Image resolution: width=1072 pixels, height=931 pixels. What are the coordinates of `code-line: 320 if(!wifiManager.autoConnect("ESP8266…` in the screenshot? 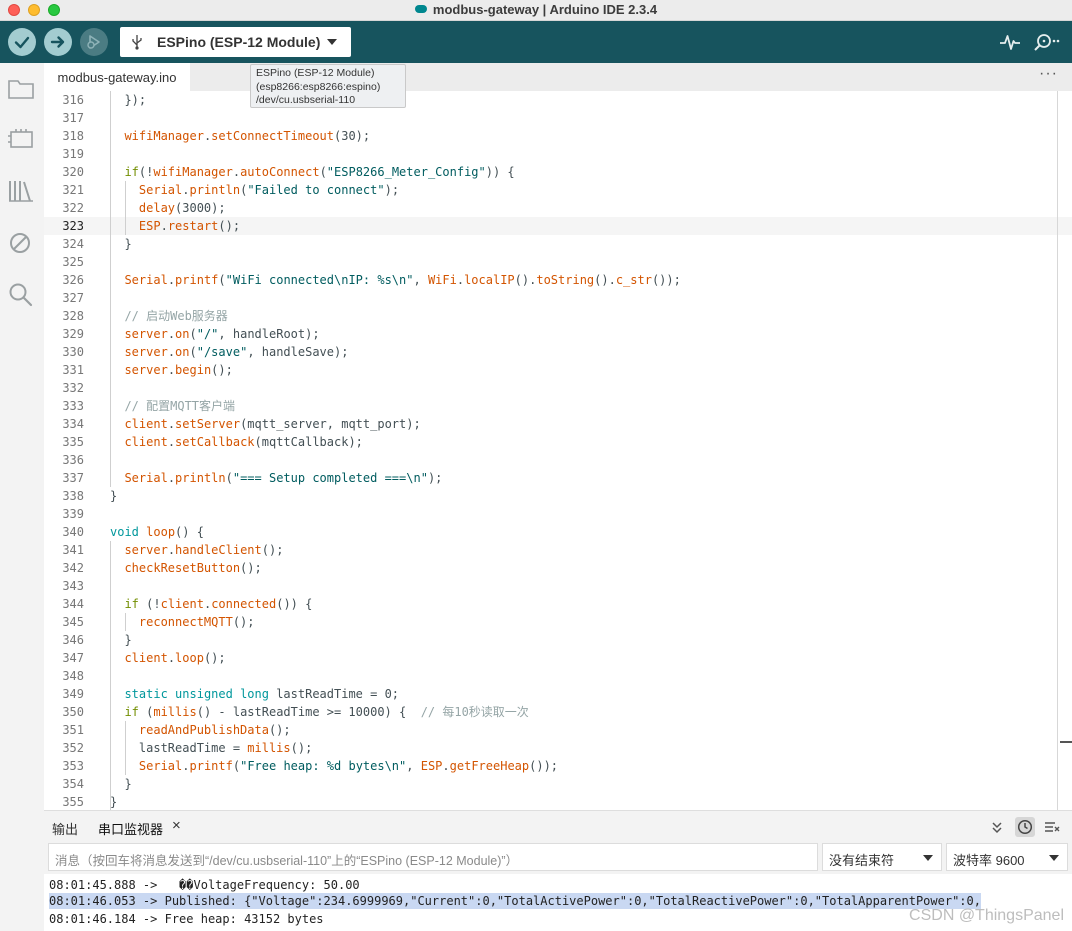 It's located at (558, 172).